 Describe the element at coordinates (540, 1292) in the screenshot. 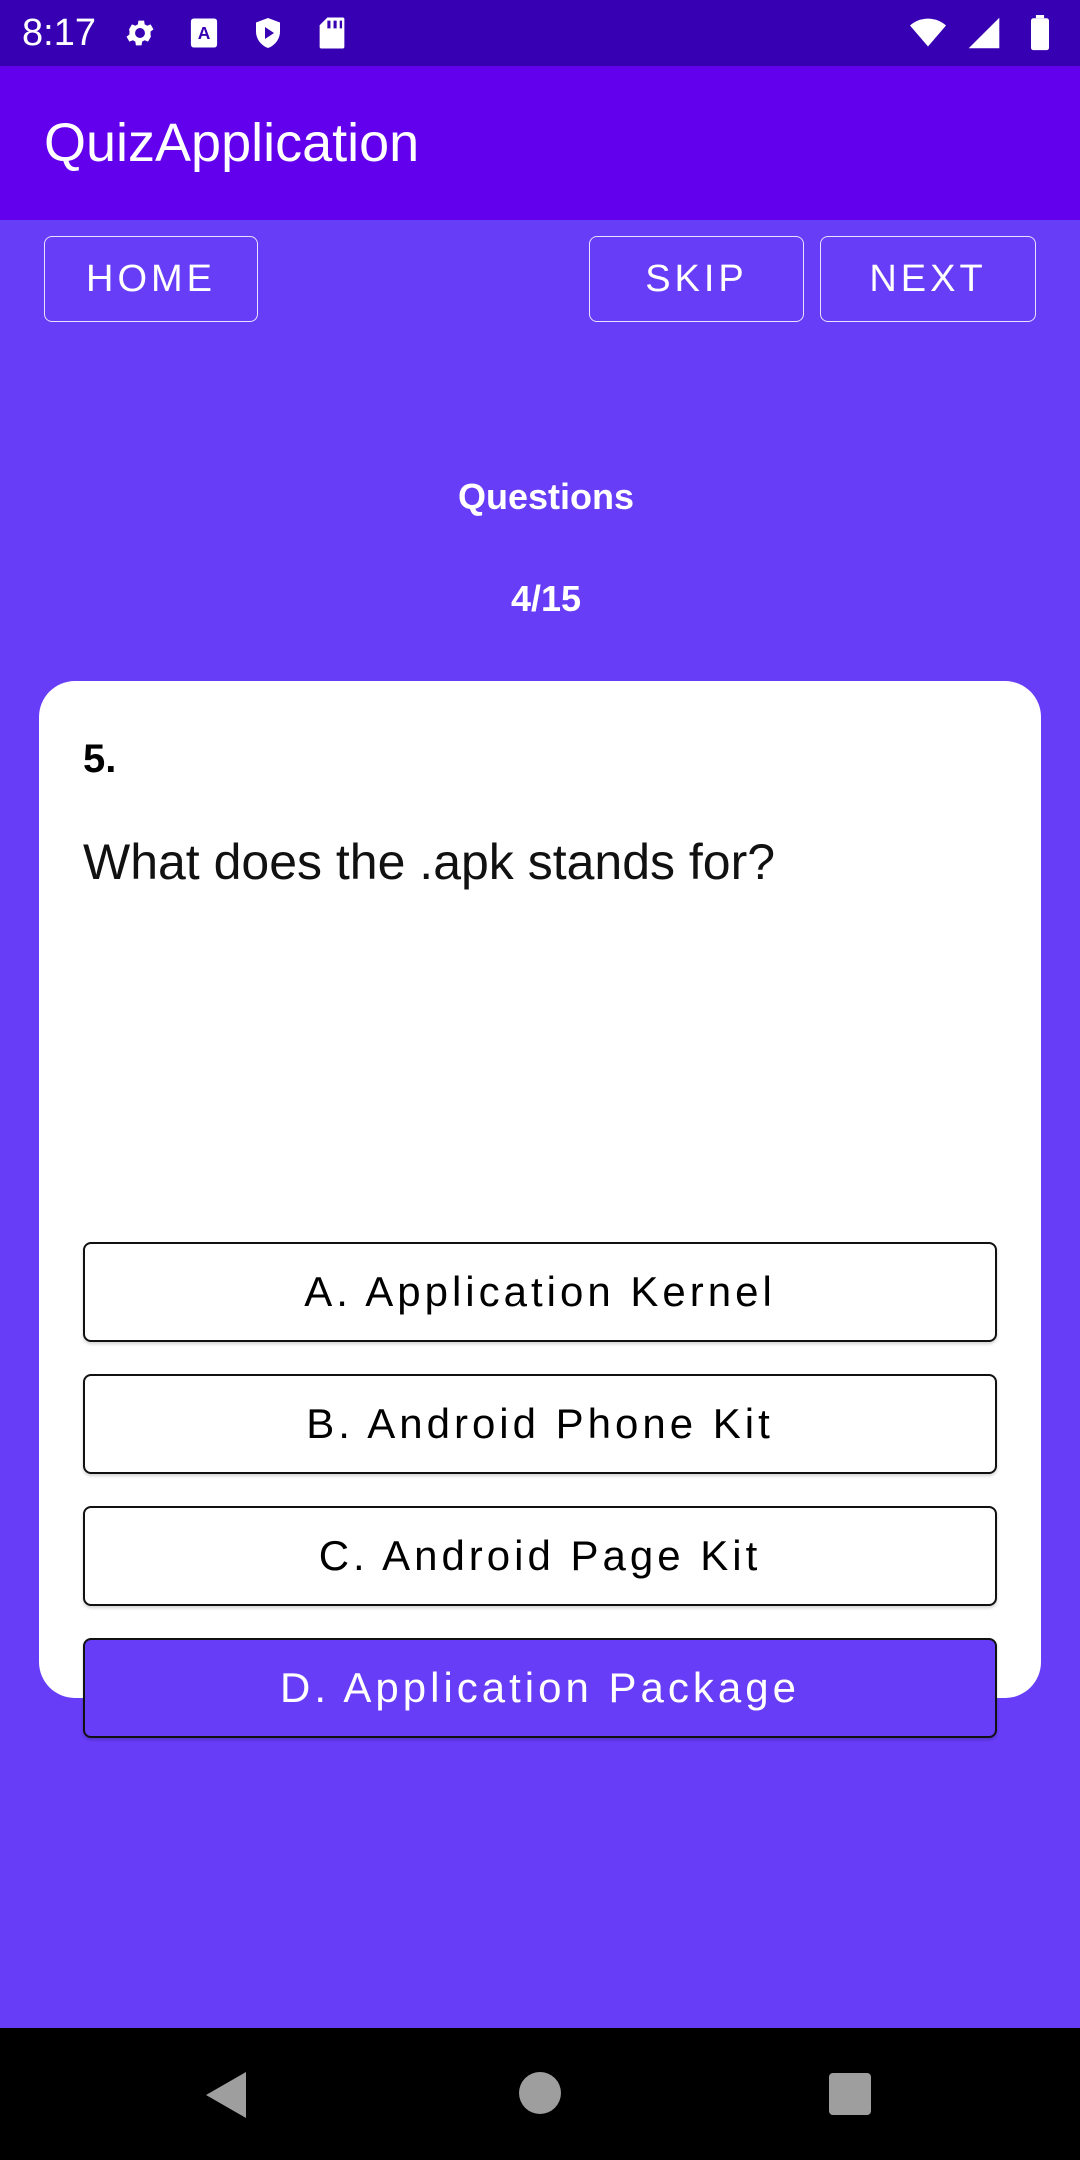

I see `option-a-button: A. Application Kernel` at that location.